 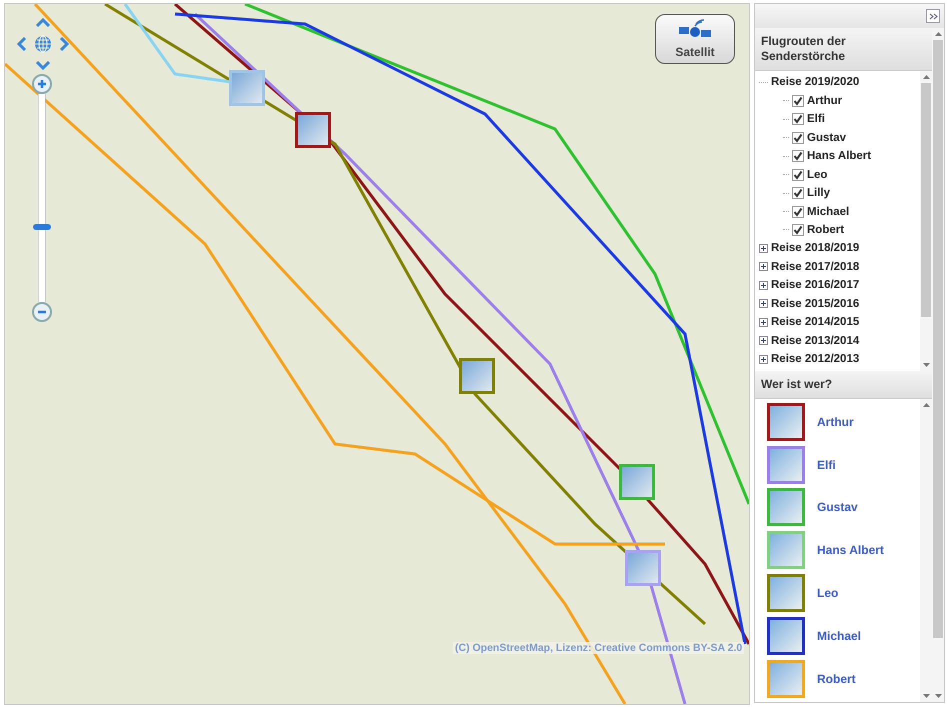 I want to click on tree-item: Leo, so click(x=837, y=174).